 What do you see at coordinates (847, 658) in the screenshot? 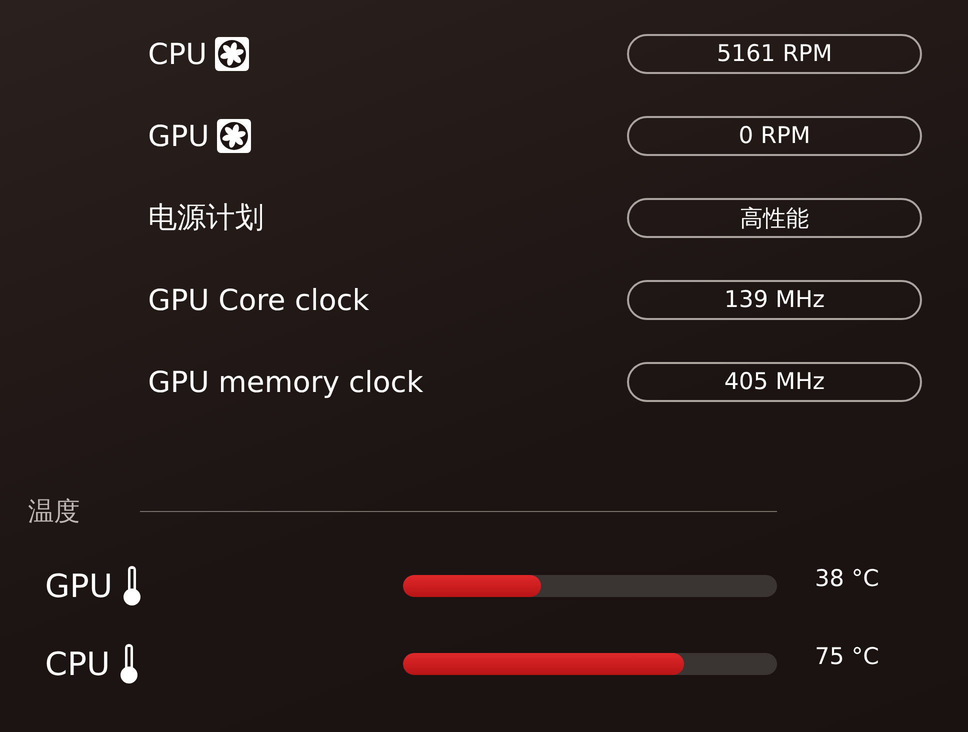
I see `temperature-reading: 75 °C` at bounding box center [847, 658].